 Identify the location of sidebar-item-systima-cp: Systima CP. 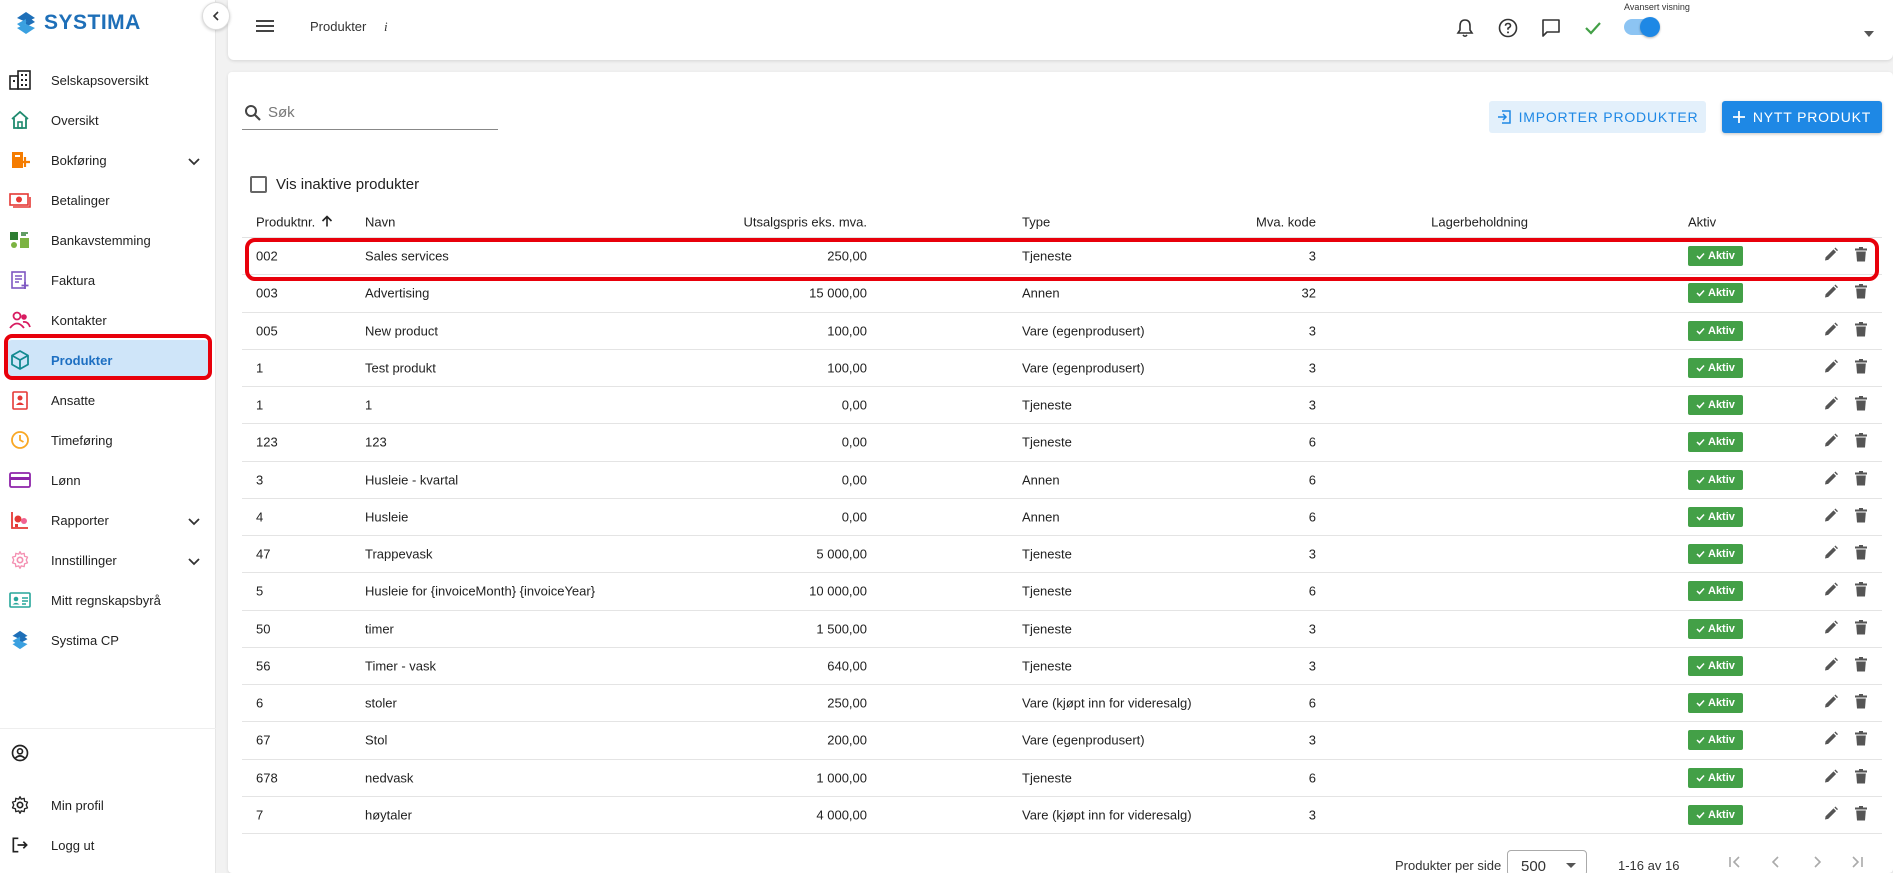
(108, 640).